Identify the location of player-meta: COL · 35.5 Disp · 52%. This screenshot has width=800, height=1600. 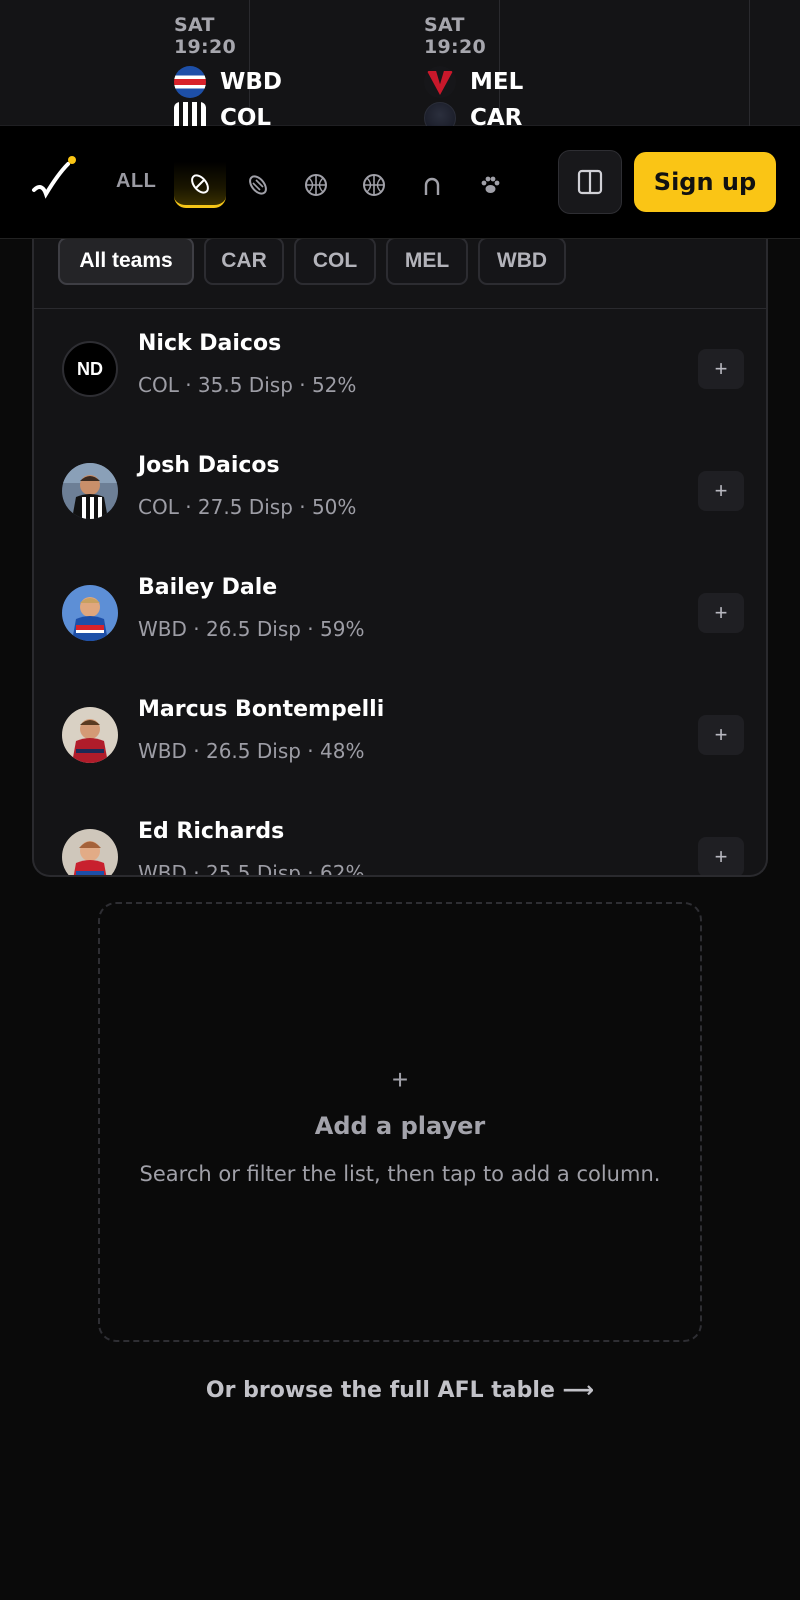
(247, 385).